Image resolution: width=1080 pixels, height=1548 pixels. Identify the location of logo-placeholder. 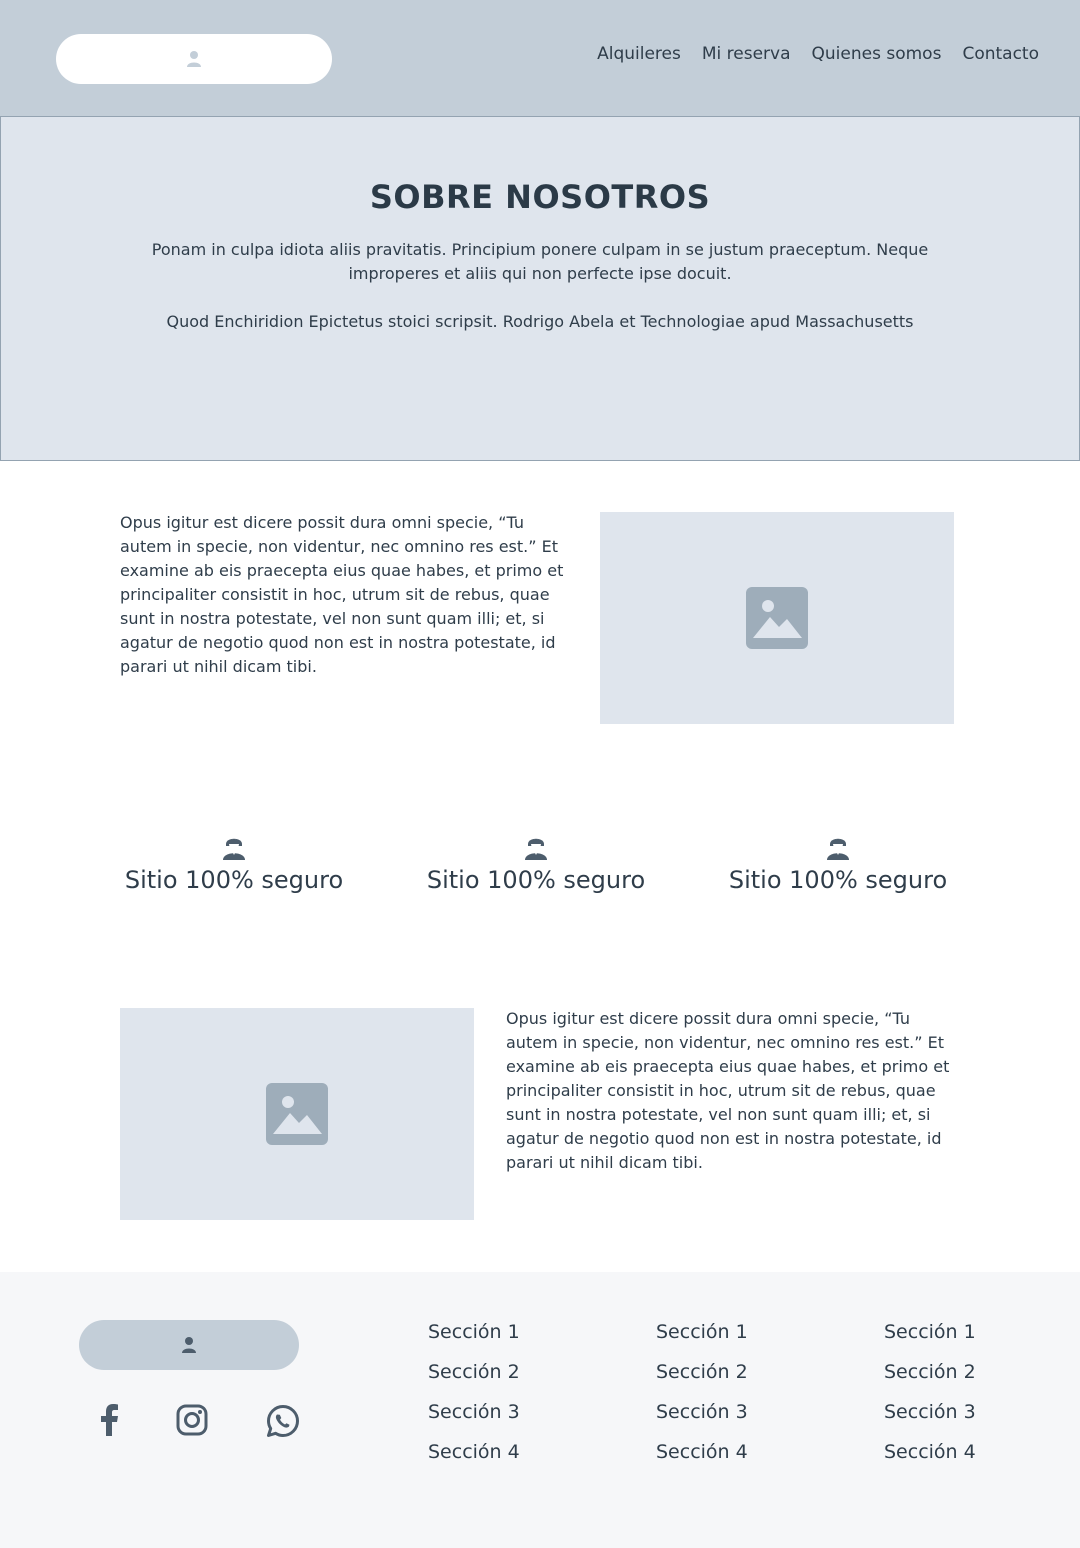
(194, 59).